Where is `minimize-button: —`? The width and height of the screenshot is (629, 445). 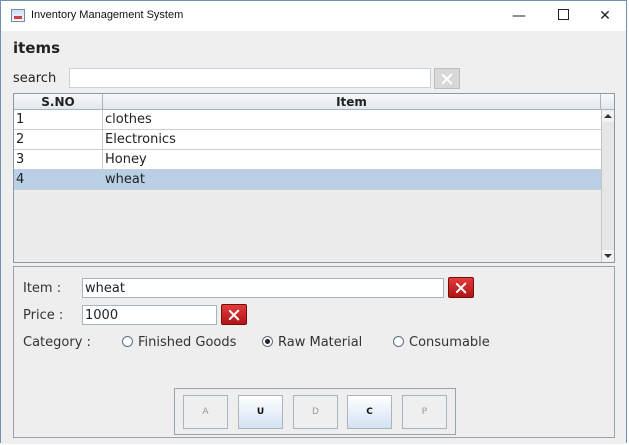
minimize-button: — is located at coordinates (519, 16).